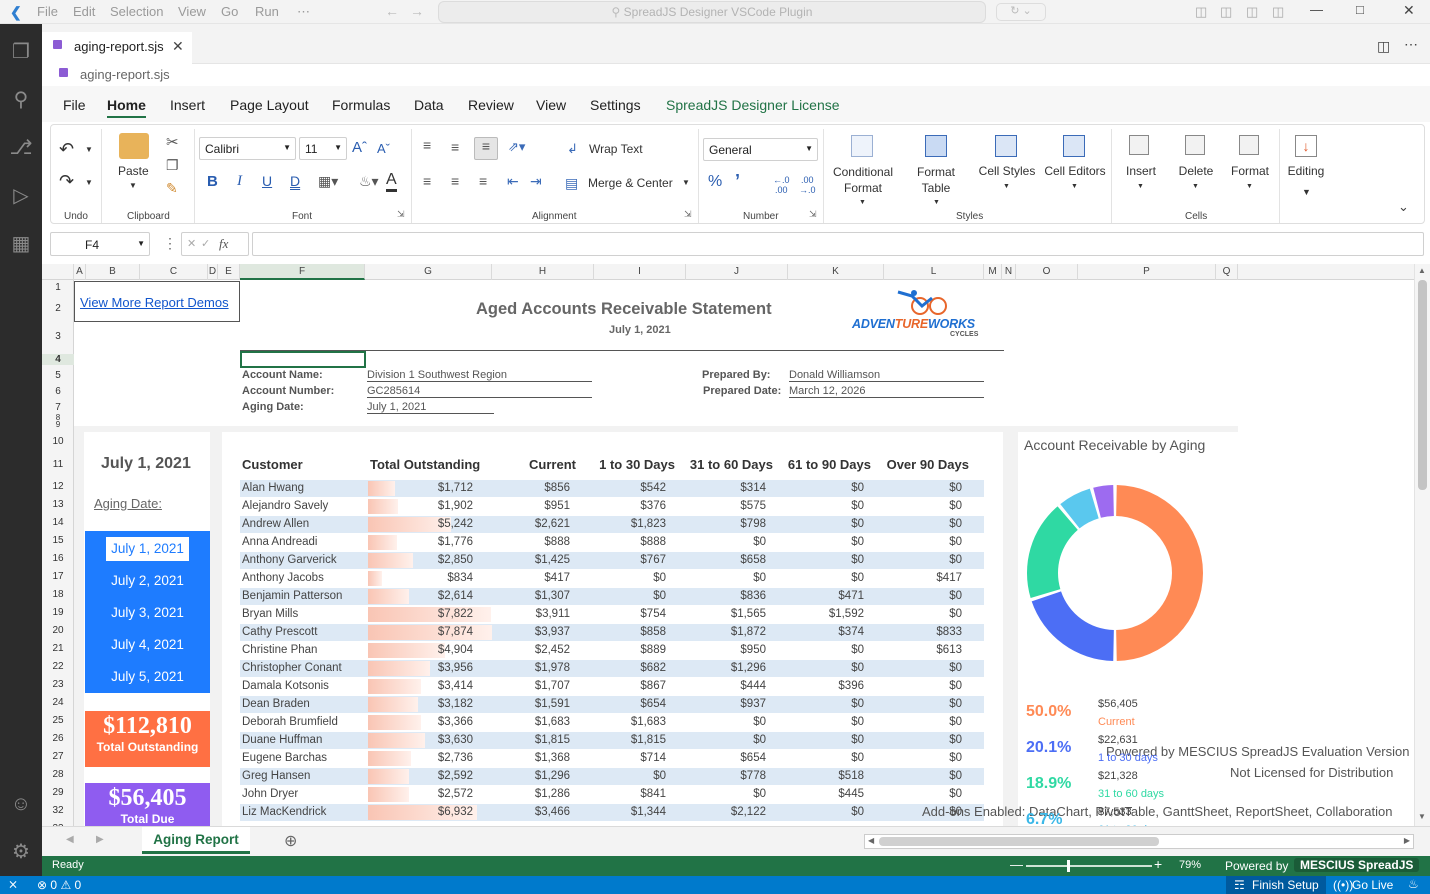  What do you see at coordinates (420, 506) in the screenshot?
I see `total-outstanding-value: $1,902` at bounding box center [420, 506].